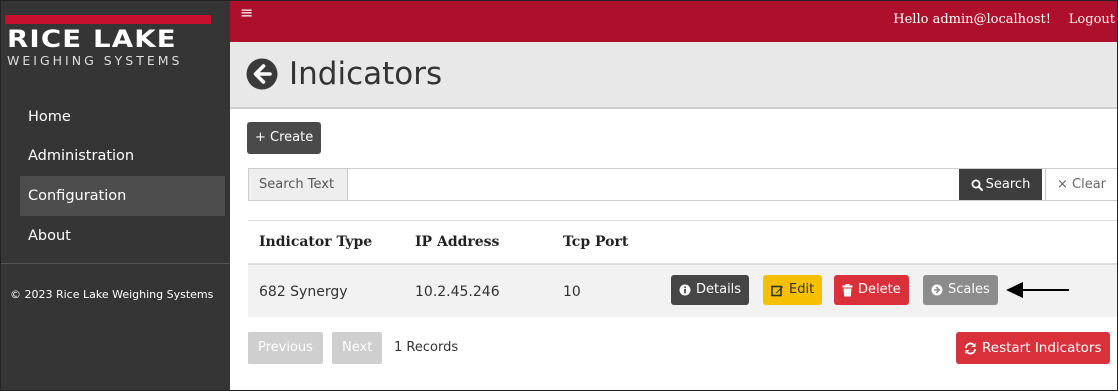  What do you see at coordinates (802, 289) in the screenshot?
I see `edit-button-label: Edit` at bounding box center [802, 289].